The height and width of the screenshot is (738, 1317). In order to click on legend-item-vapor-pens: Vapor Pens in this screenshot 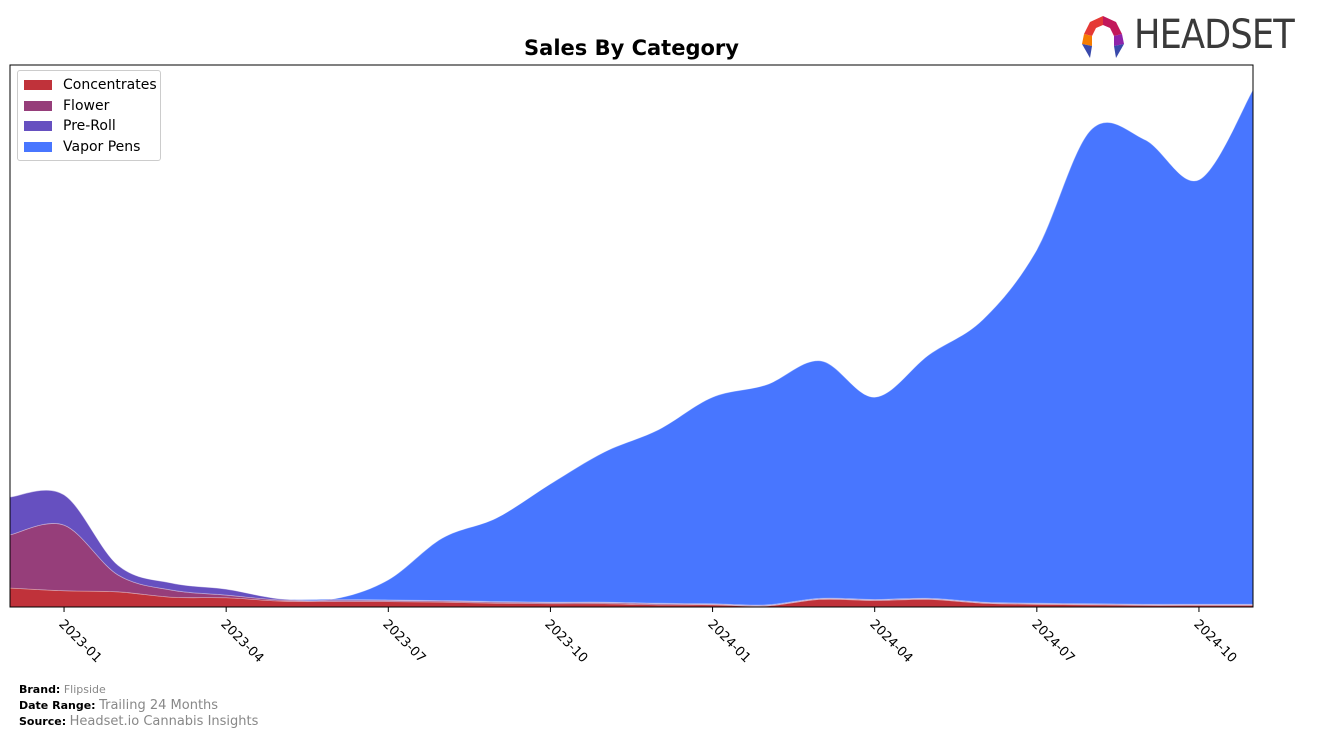, I will do `click(82, 147)`.